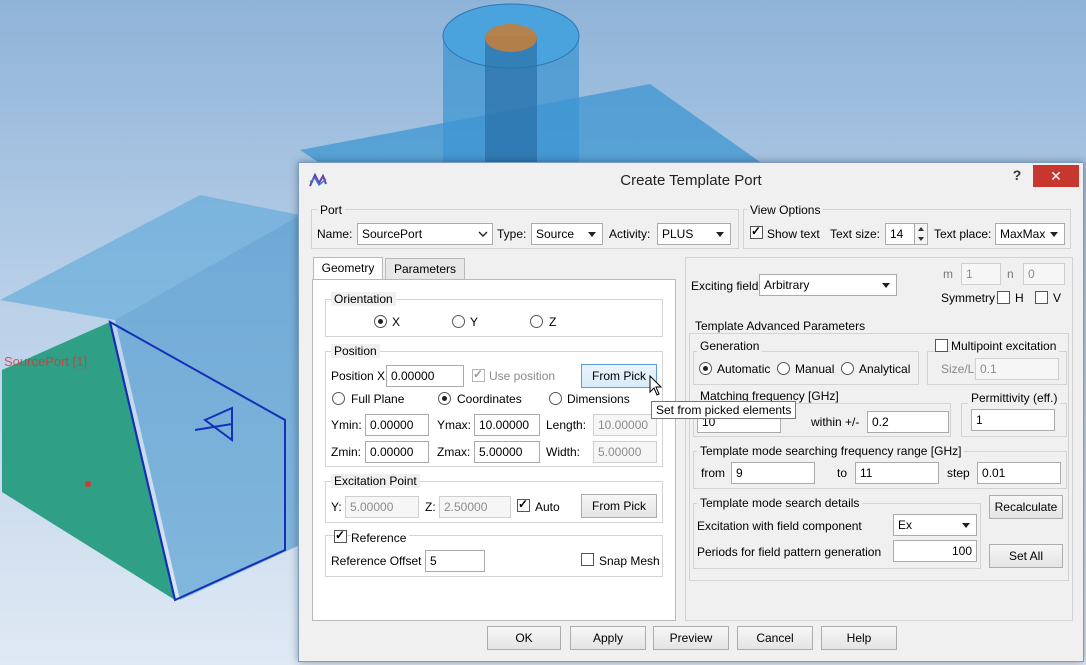 The image size is (1086, 665). Describe the element at coordinates (785, 210) in the screenshot. I see `view-options-title: View Options` at that location.